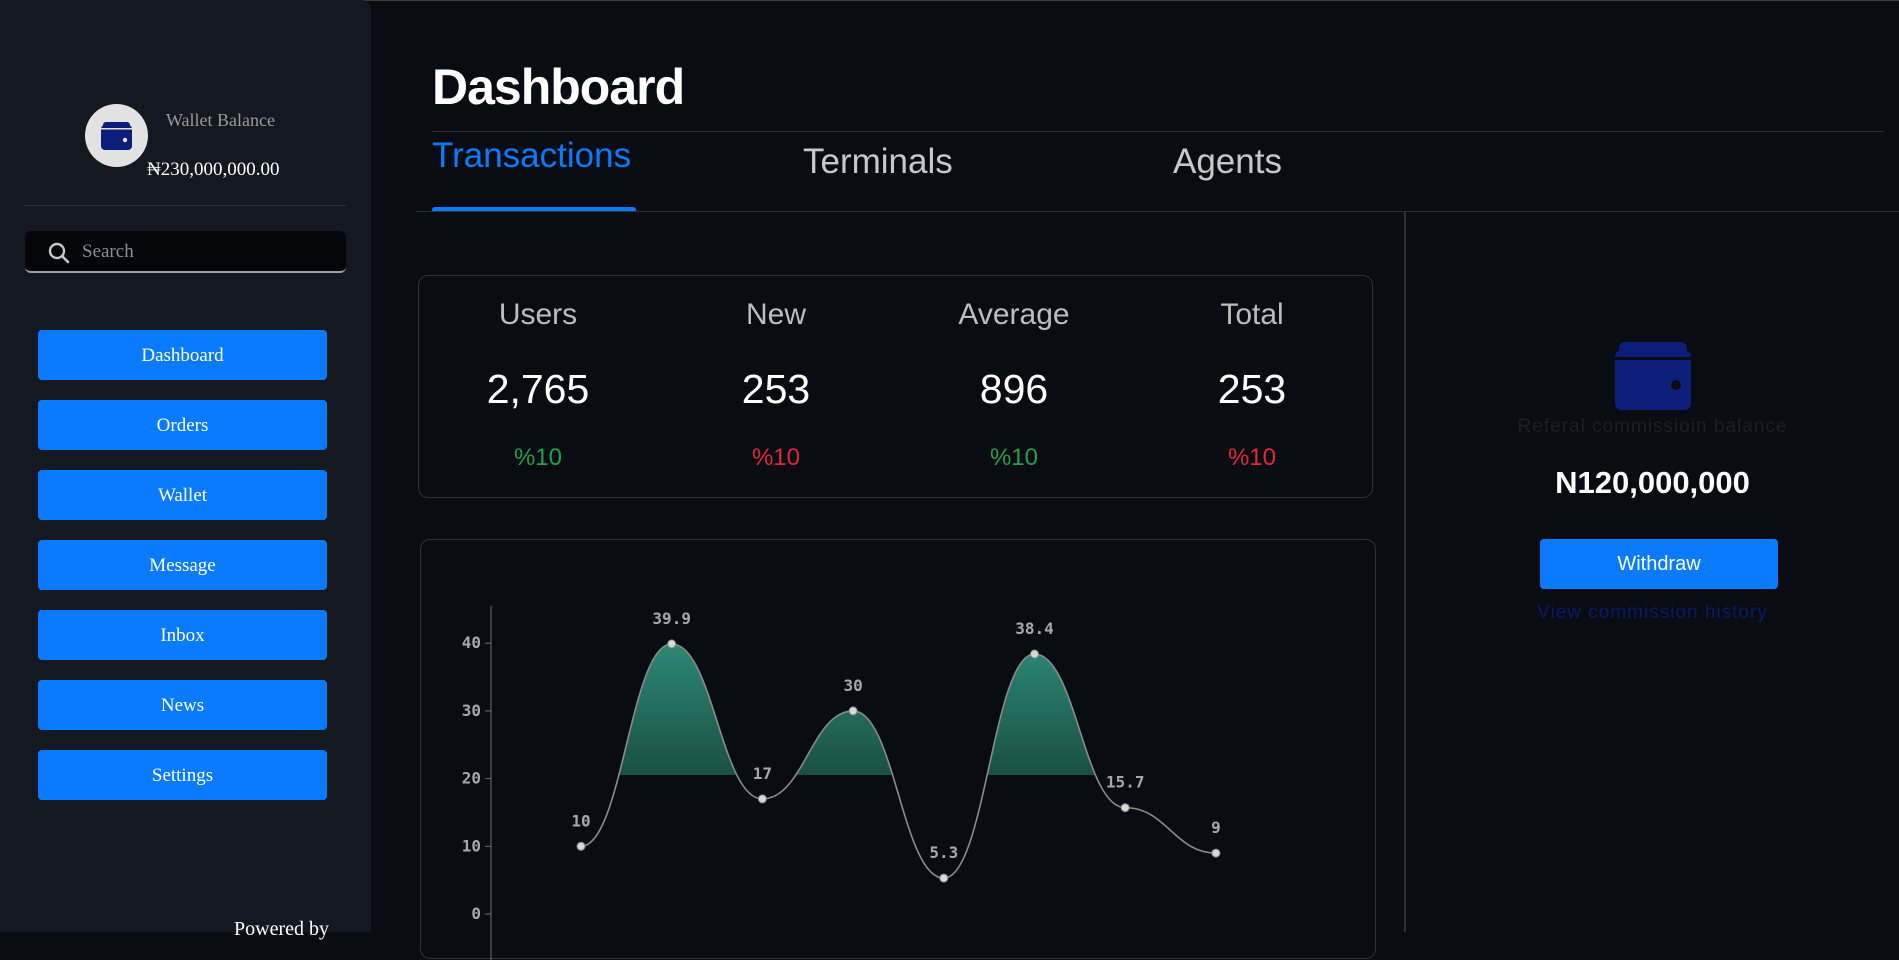 Image resolution: width=1899 pixels, height=960 pixels. What do you see at coordinates (1034, 628) in the screenshot?
I see `data-label: 38.4` at bounding box center [1034, 628].